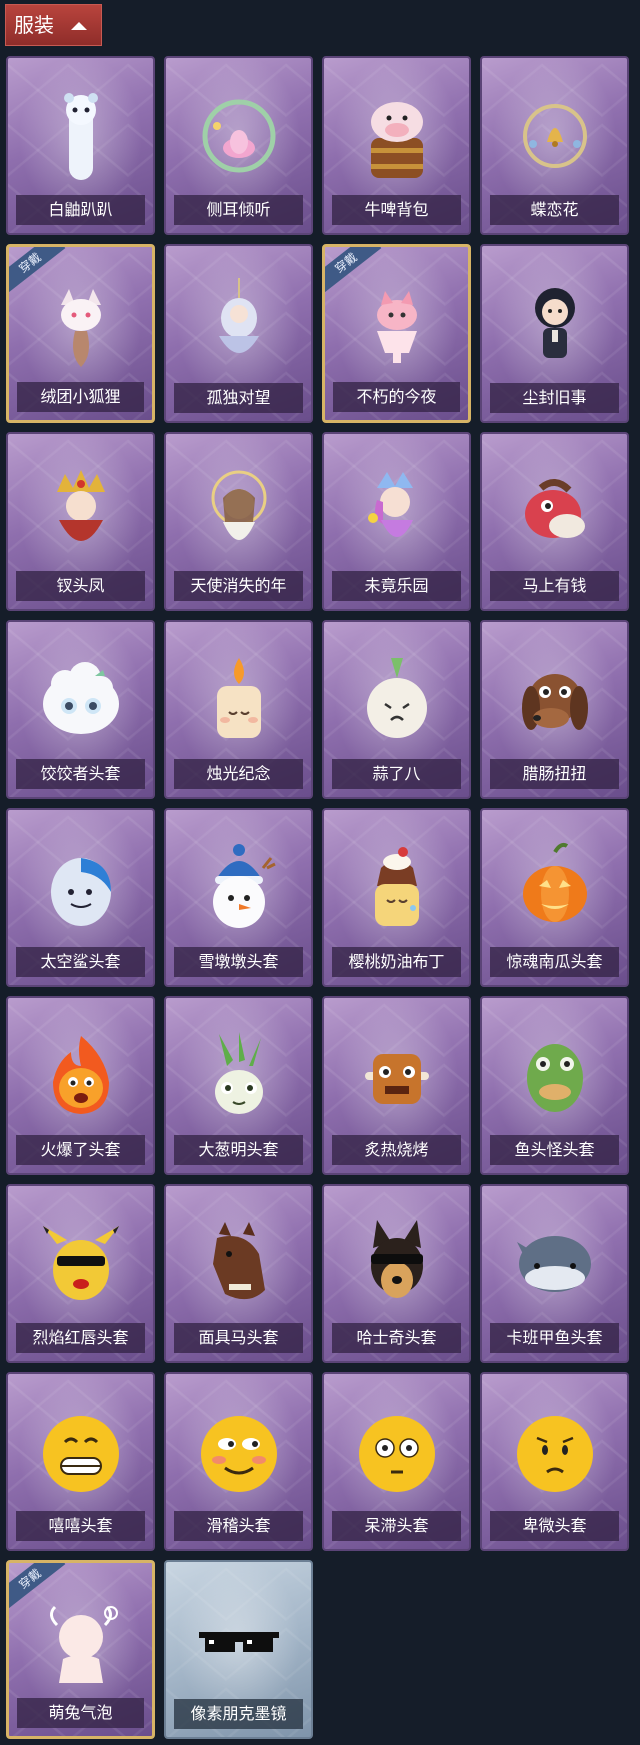  Describe the element at coordinates (396, 774) in the screenshot. I see `outfit-item-name: 蒜了八` at that location.